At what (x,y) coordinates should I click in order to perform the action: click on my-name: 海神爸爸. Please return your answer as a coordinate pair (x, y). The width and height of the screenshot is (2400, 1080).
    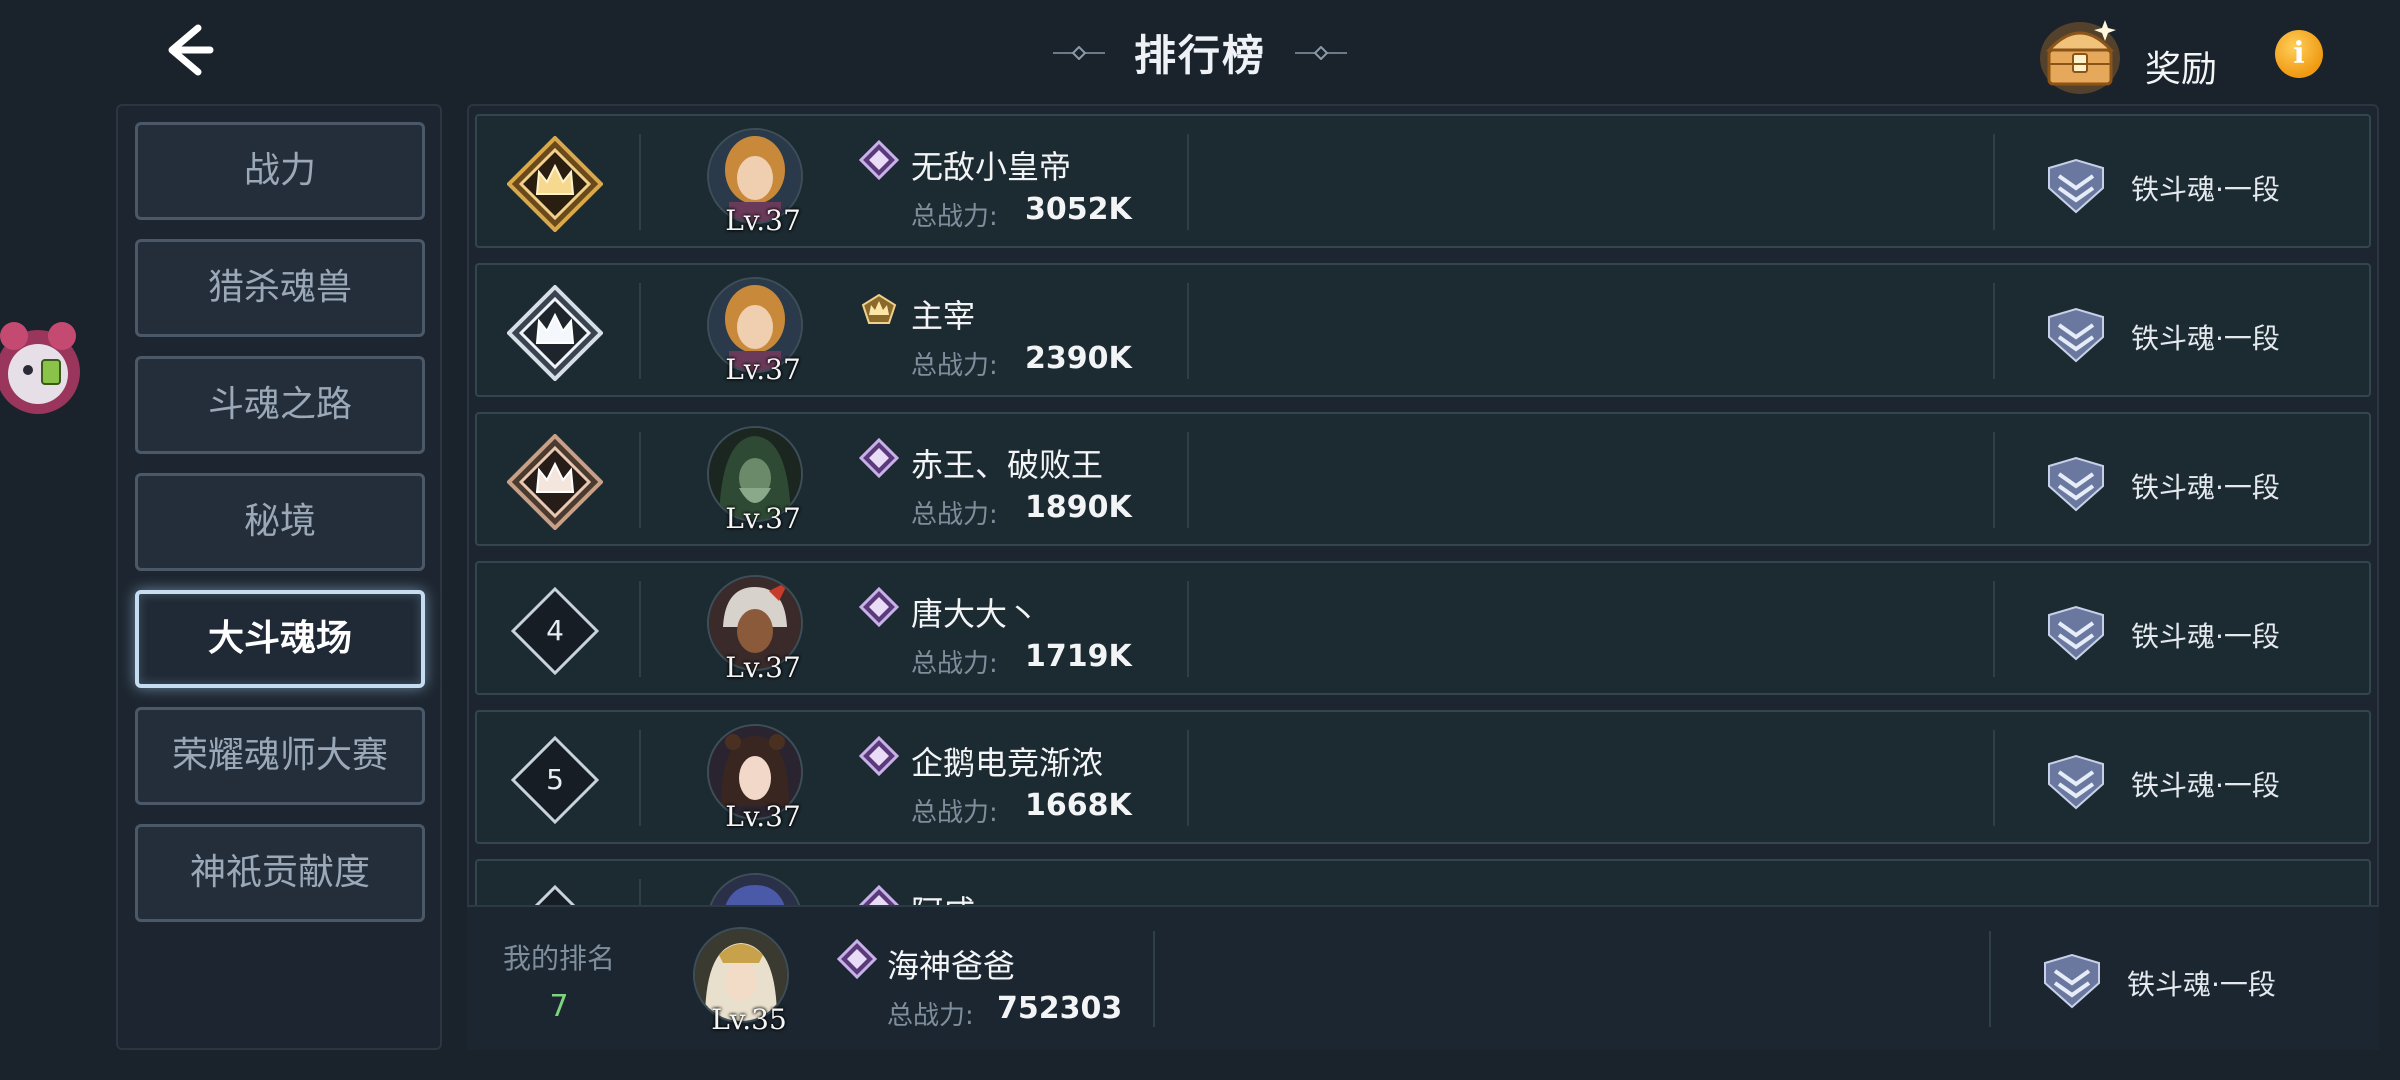
    Looking at the image, I should click on (951, 966).